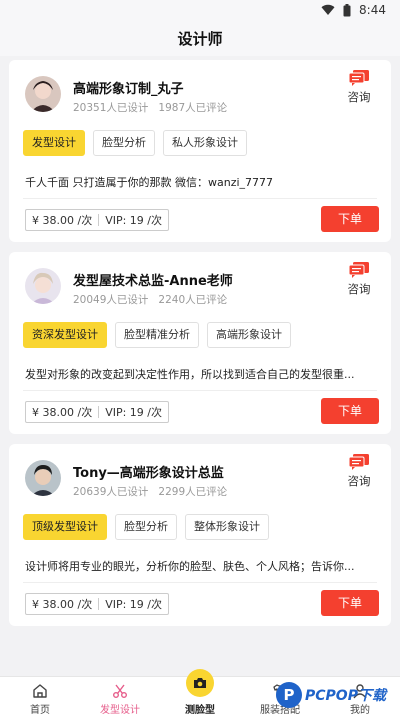 The image size is (400, 720). Describe the element at coordinates (120, 710) in the screenshot. I see `tab-label: 发型设计` at that location.